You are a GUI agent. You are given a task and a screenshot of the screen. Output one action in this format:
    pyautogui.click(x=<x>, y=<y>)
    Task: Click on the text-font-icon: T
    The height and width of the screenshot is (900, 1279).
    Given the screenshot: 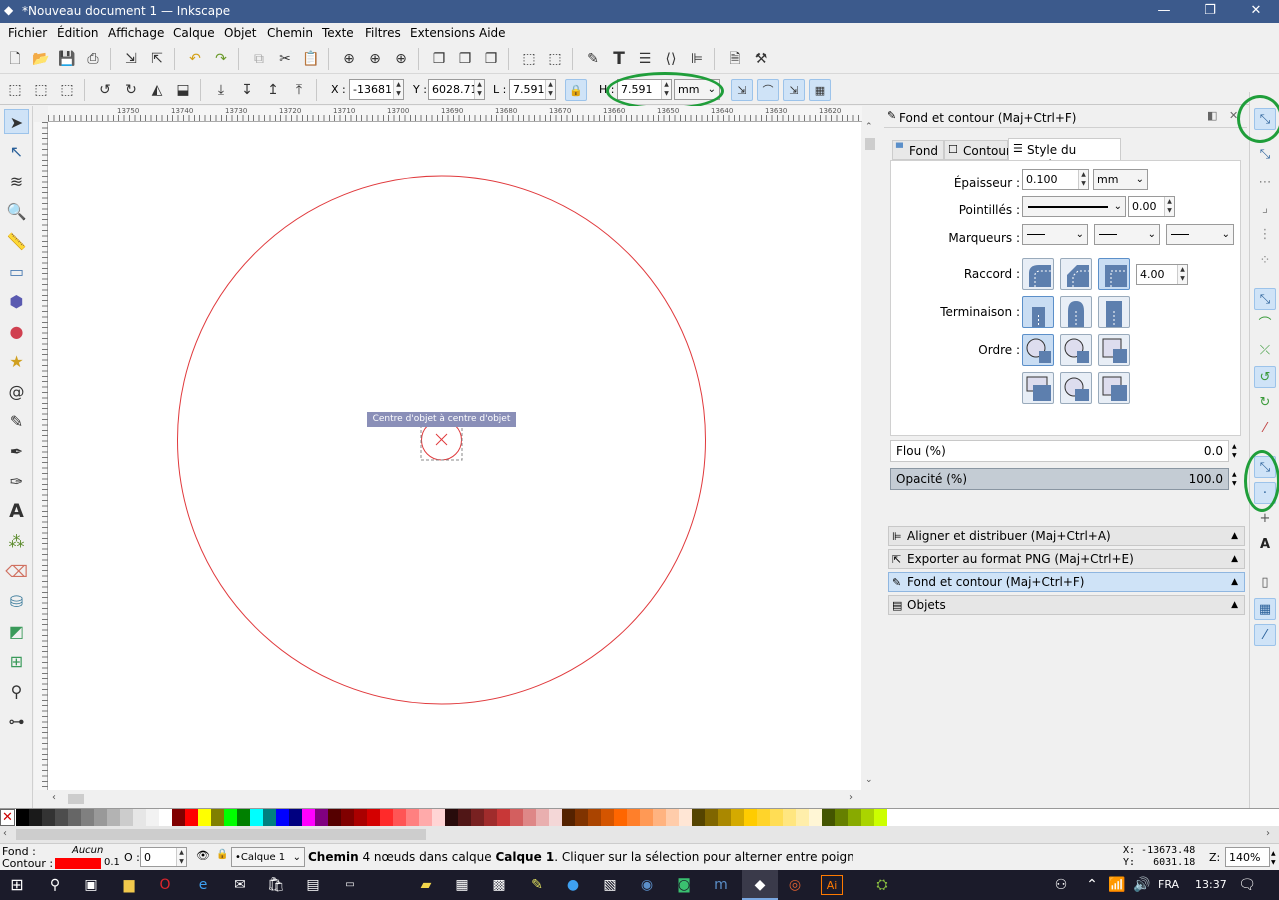 What is the action you would take?
    pyautogui.click(x=619, y=59)
    